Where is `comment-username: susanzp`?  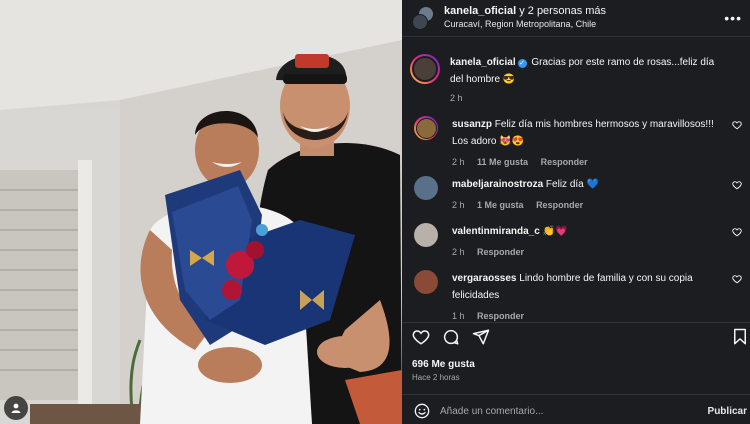 comment-username: susanzp is located at coordinates (472, 124).